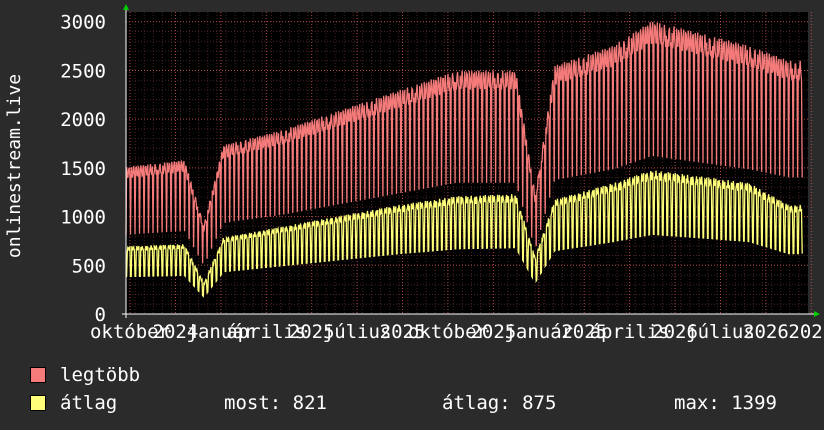 The width and height of the screenshot is (824, 430). Describe the element at coordinates (83, 71) in the screenshot. I see `y-tick-label: 2500` at that location.